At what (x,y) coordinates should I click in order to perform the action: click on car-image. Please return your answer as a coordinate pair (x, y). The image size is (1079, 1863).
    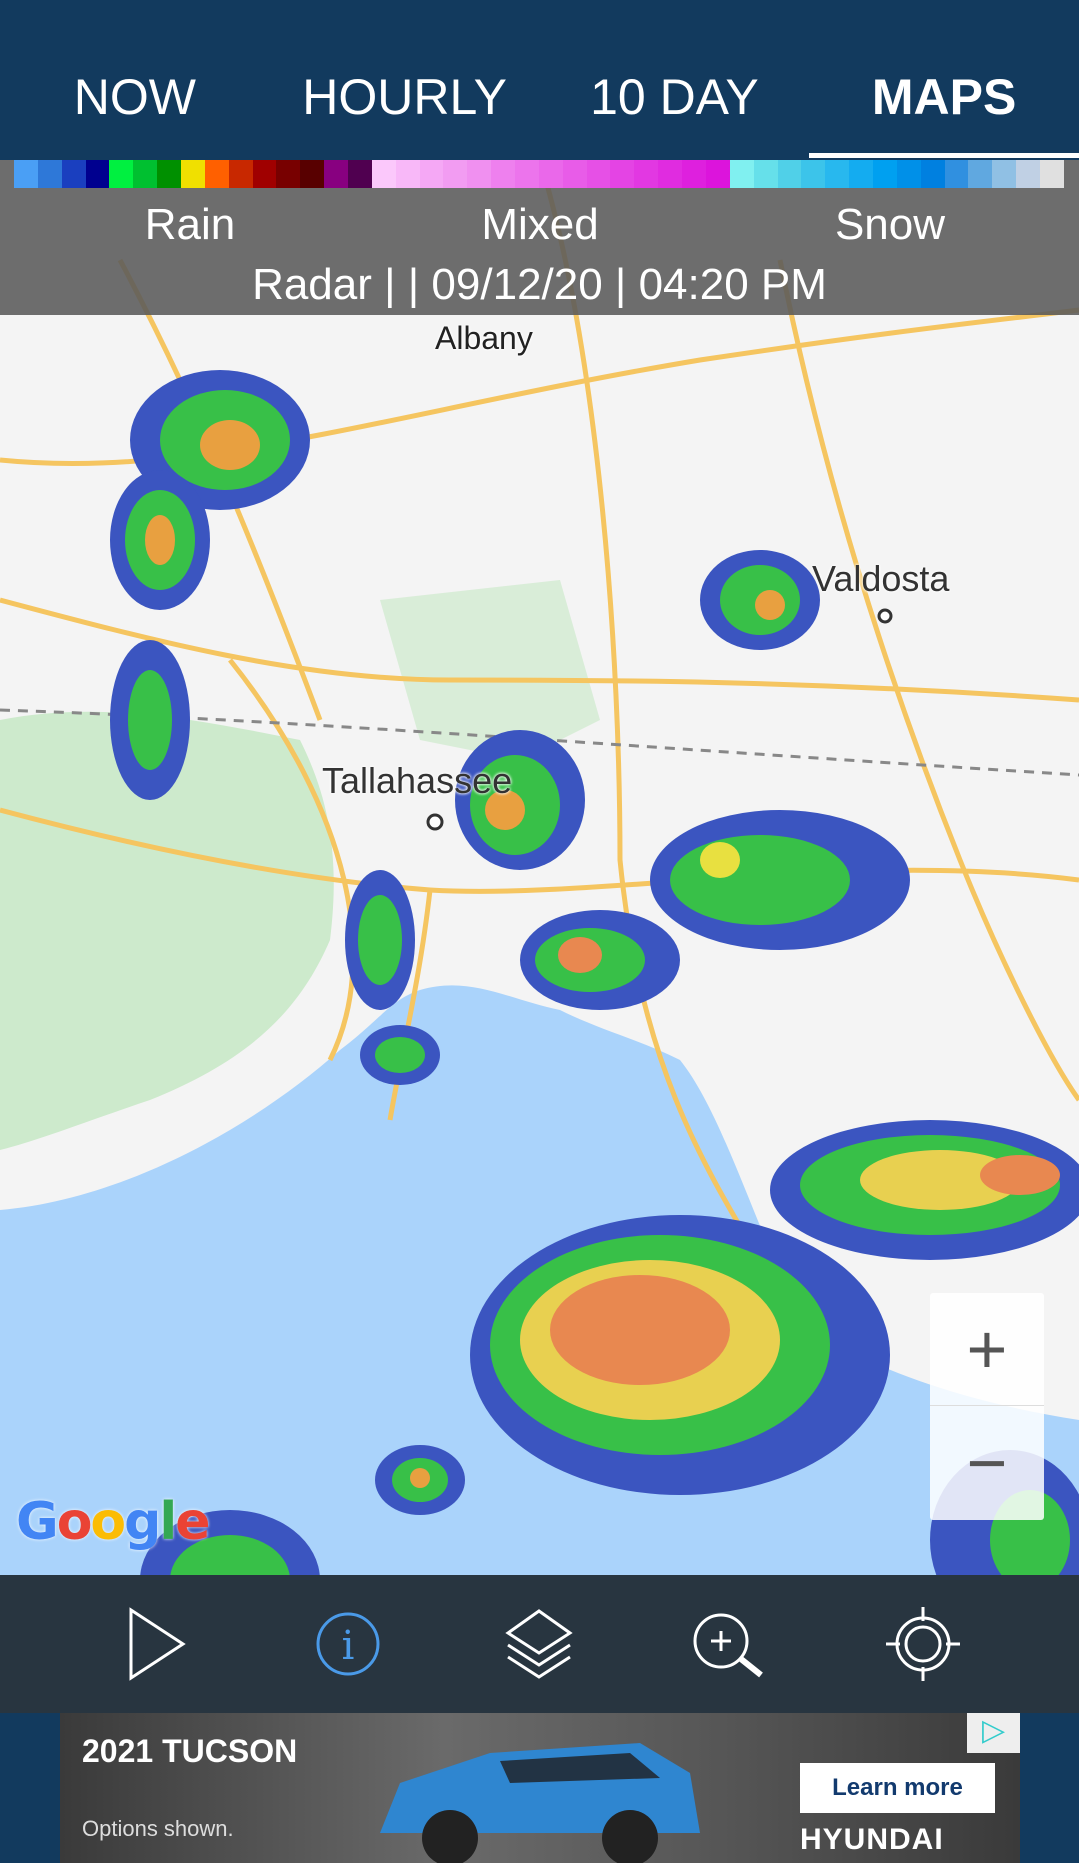
    Looking at the image, I should click on (540, 1803).